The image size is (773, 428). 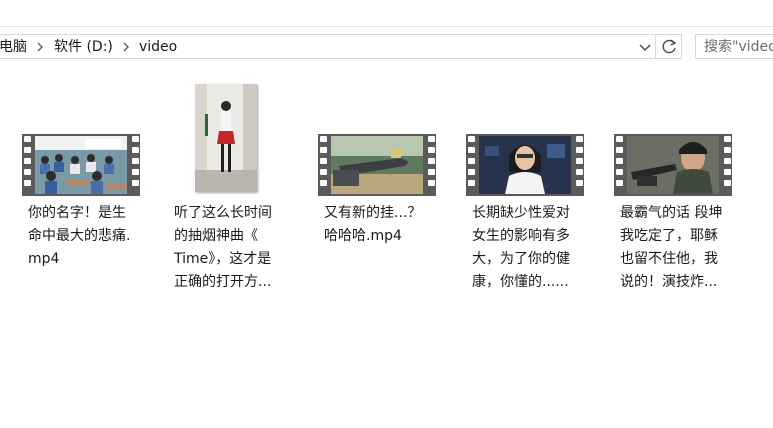 What do you see at coordinates (341, 46) in the screenshot?
I see `address-bar: 电脑 软件 (D:) video` at bounding box center [341, 46].